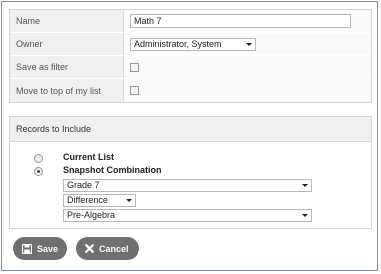  I want to click on operator-value: Difference, so click(87, 200).